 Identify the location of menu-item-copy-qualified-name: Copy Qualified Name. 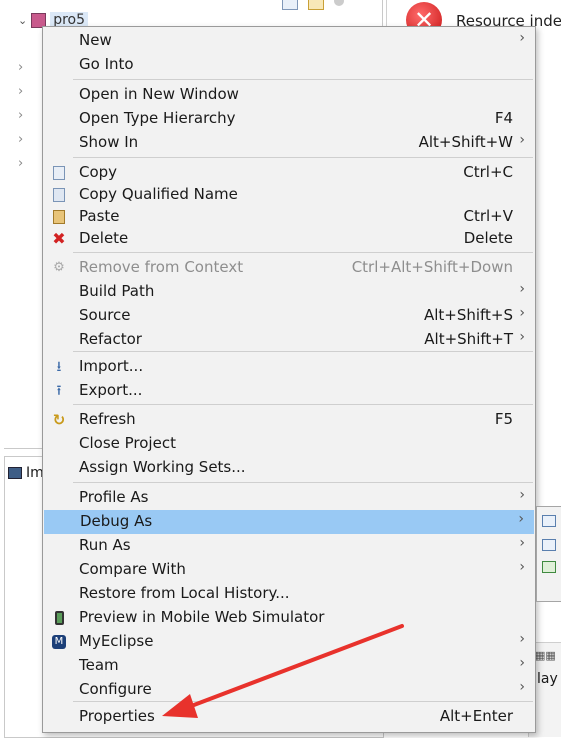
(289, 195).